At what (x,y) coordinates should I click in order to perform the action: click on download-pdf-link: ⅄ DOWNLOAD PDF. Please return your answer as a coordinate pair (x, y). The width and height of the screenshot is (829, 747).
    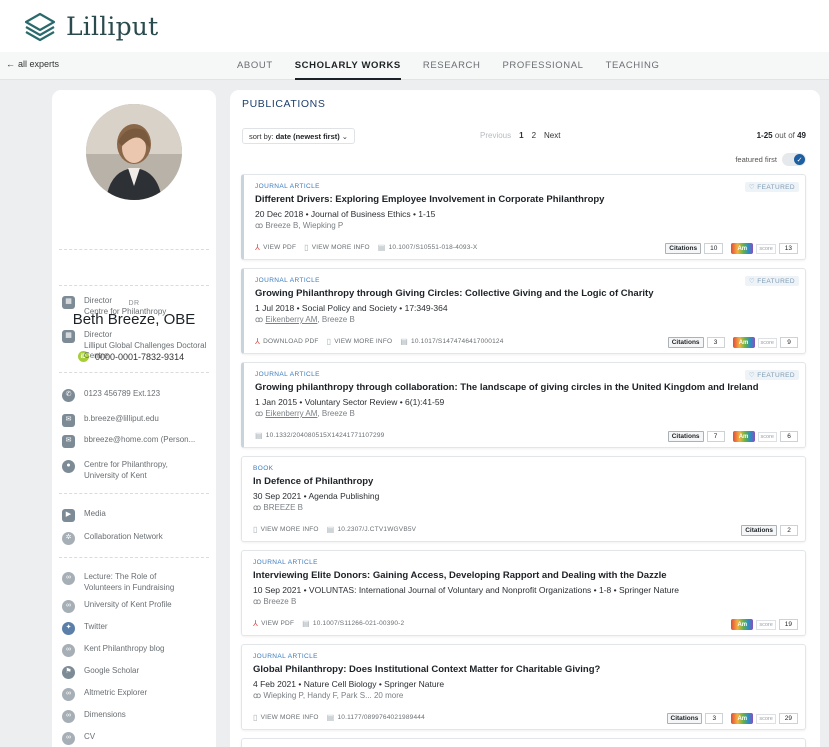
    Looking at the image, I should click on (287, 341).